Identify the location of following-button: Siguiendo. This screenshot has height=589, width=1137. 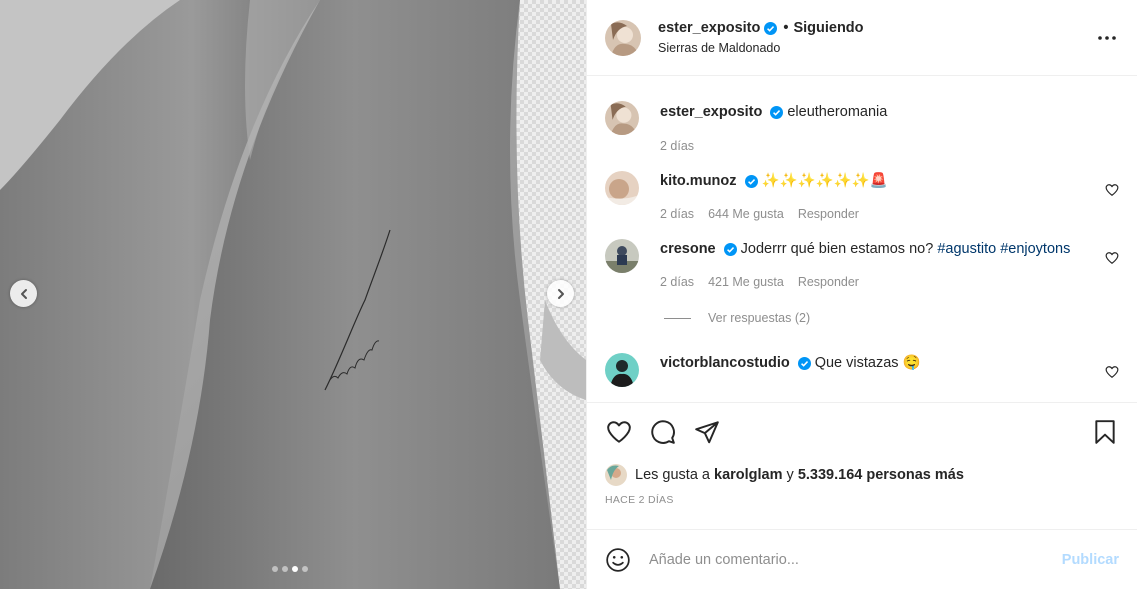
(828, 28).